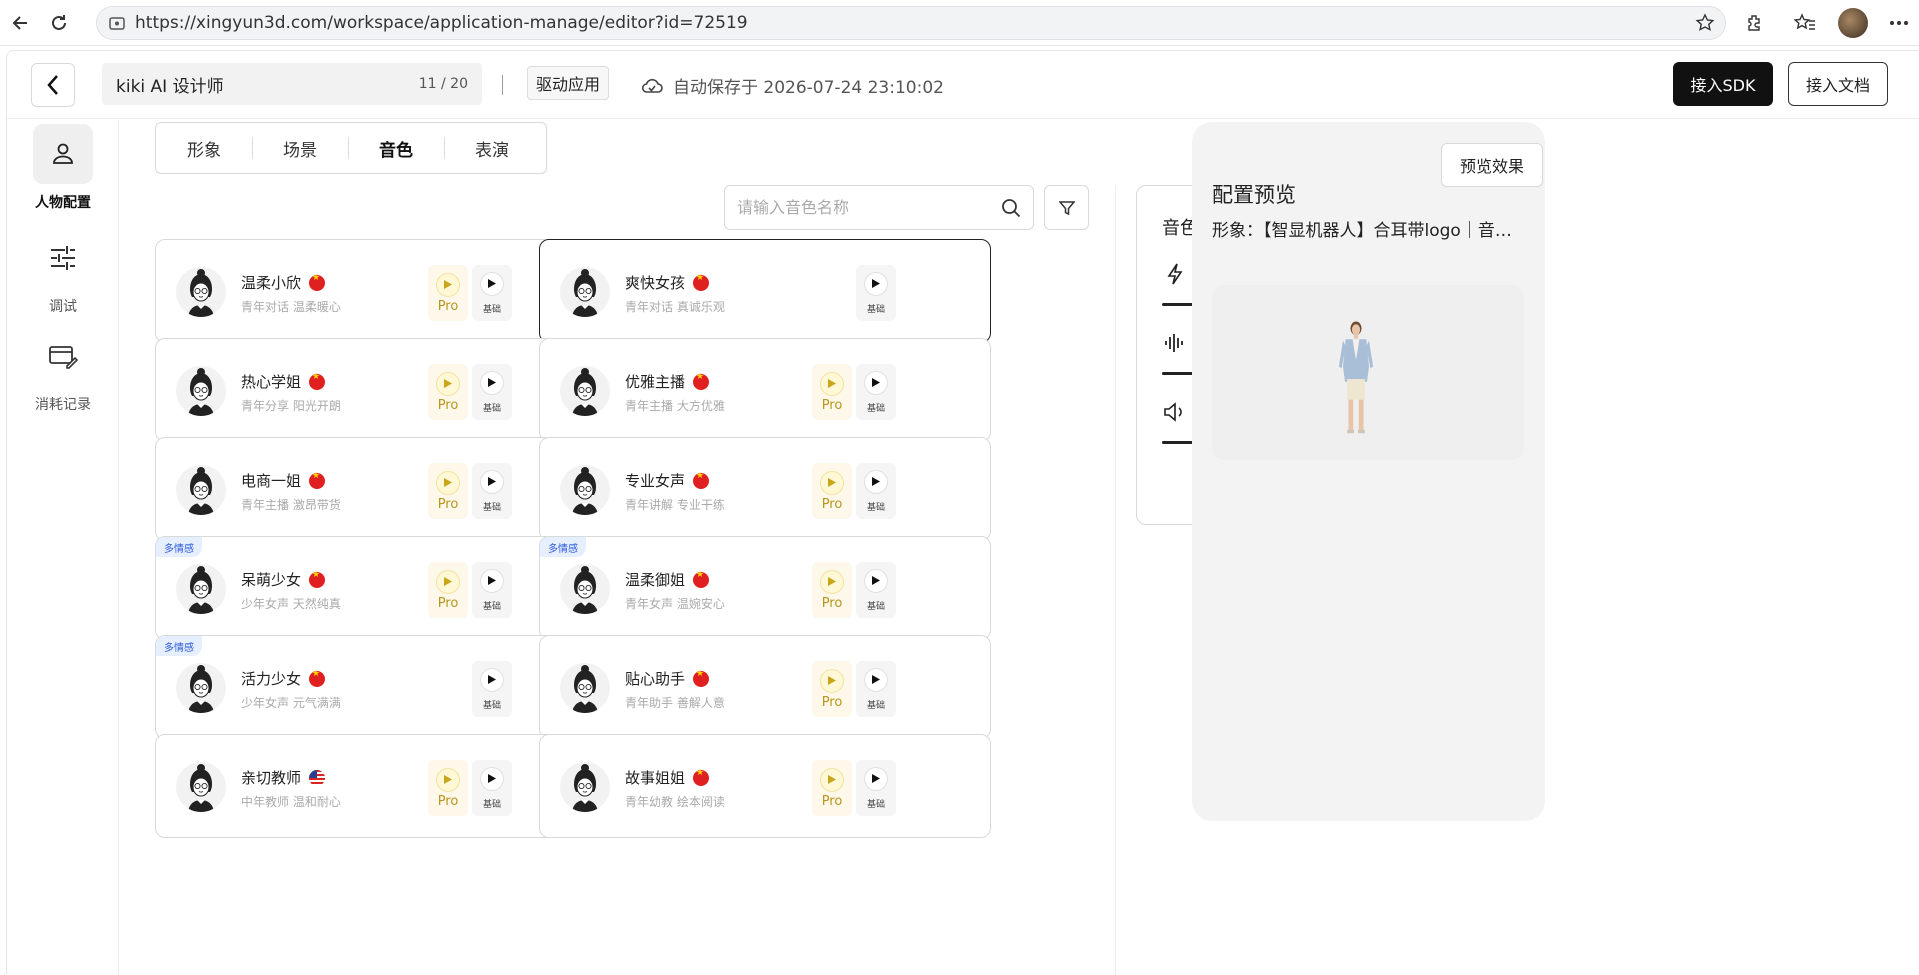 Image resolution: width=1919 pixels, height=975 pixels. I want to click on voice-name: 故事姐姐, so click(655, 778).